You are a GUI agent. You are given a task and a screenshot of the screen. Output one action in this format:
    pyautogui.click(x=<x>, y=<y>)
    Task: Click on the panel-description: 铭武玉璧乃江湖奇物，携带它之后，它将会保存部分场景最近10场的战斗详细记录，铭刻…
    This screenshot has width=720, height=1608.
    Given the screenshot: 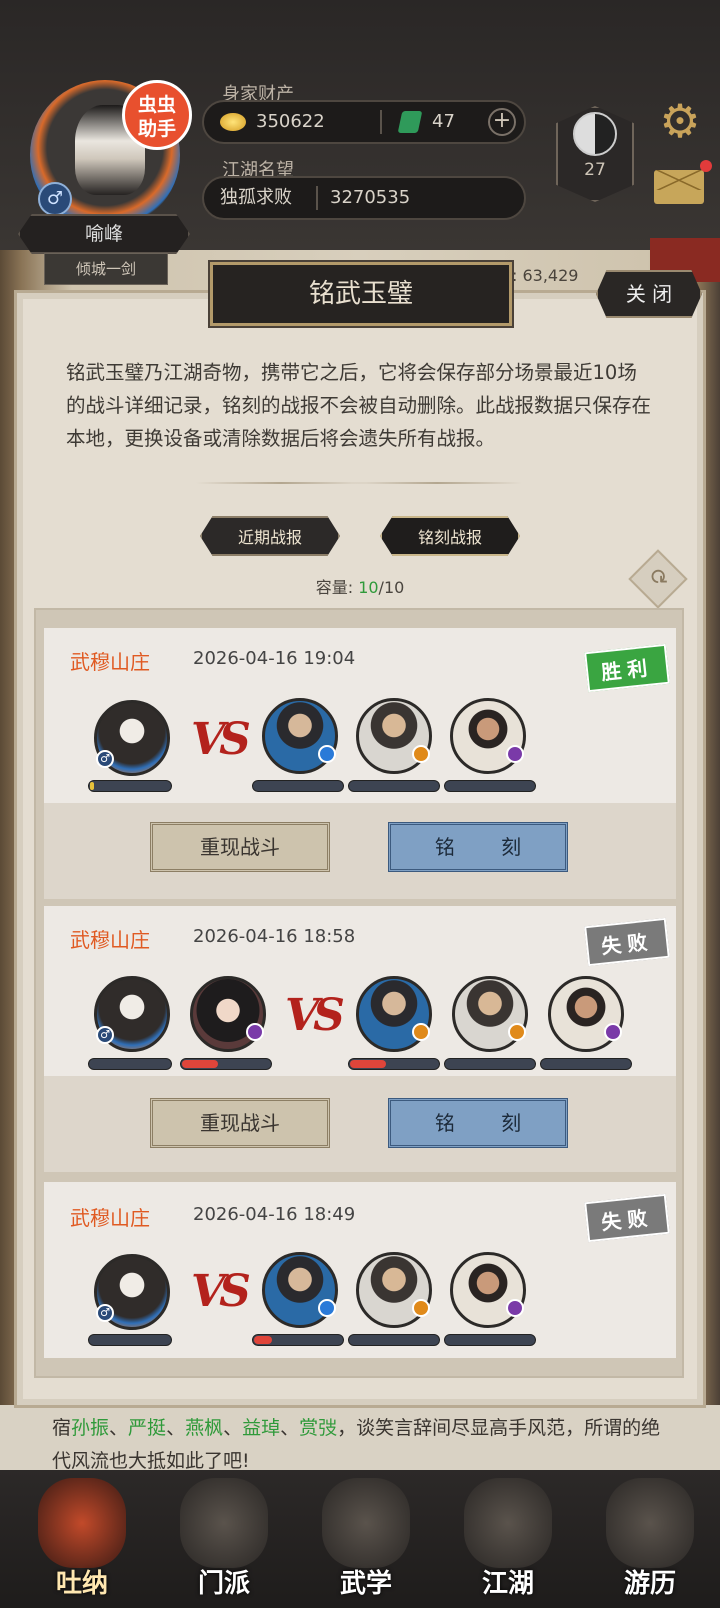 What is the action you would take?
    pyautogui.click(x=359, y=405)
    